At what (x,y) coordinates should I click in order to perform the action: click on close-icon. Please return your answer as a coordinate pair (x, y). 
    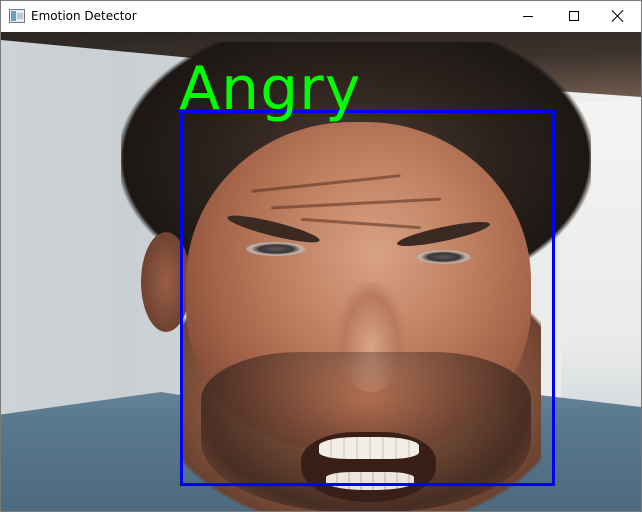
    Looking at the image, I should click on (618, 16).